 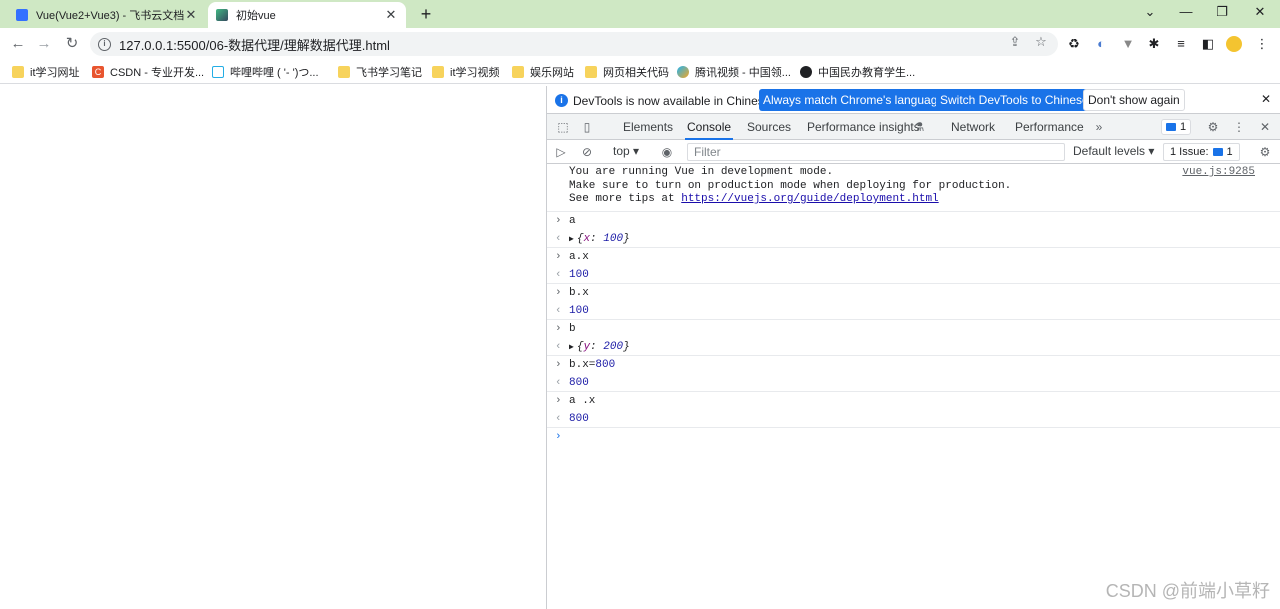 I want to click on bookmark-item: 网页相关代码, so click(x=627, y=72).